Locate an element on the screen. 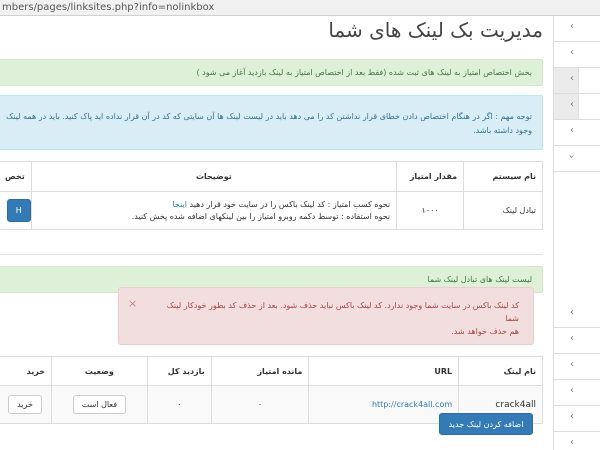 The height and width of the screenshot is (450, 600). header-description: توضیحات is located at coordinates (214, 176).